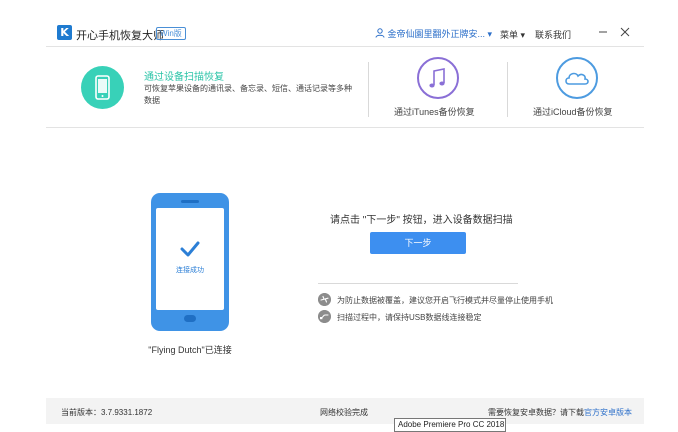 This screenshot has width=678, height=432. I want to click on phone-home-button, so click(190, 318).